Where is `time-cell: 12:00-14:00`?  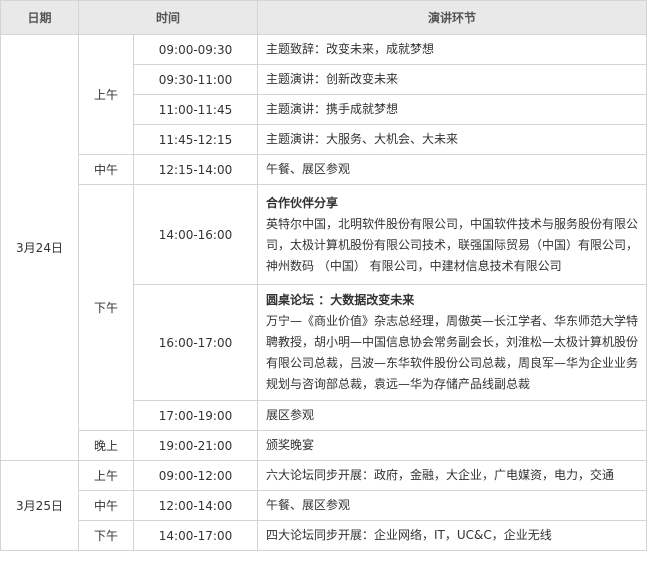
time-cell: 12:00-14:00 is located at coordinates (195, 505).